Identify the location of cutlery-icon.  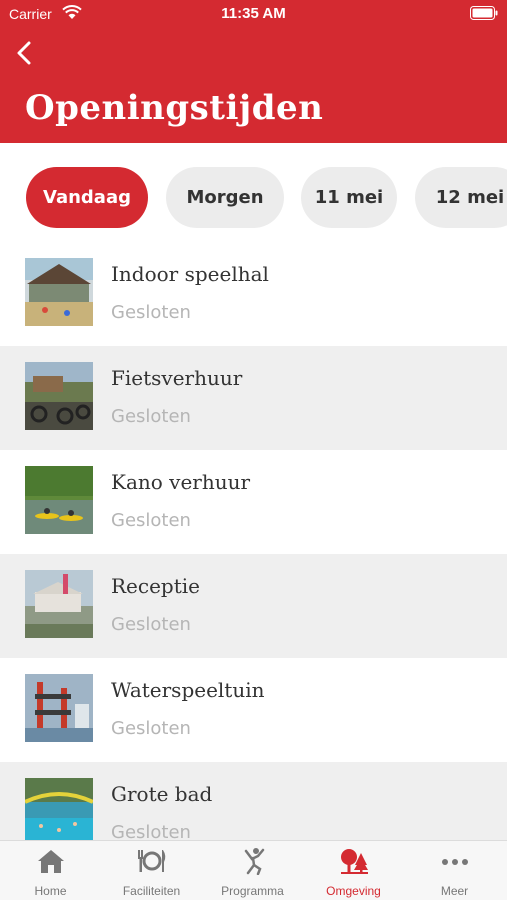
(152, 861).